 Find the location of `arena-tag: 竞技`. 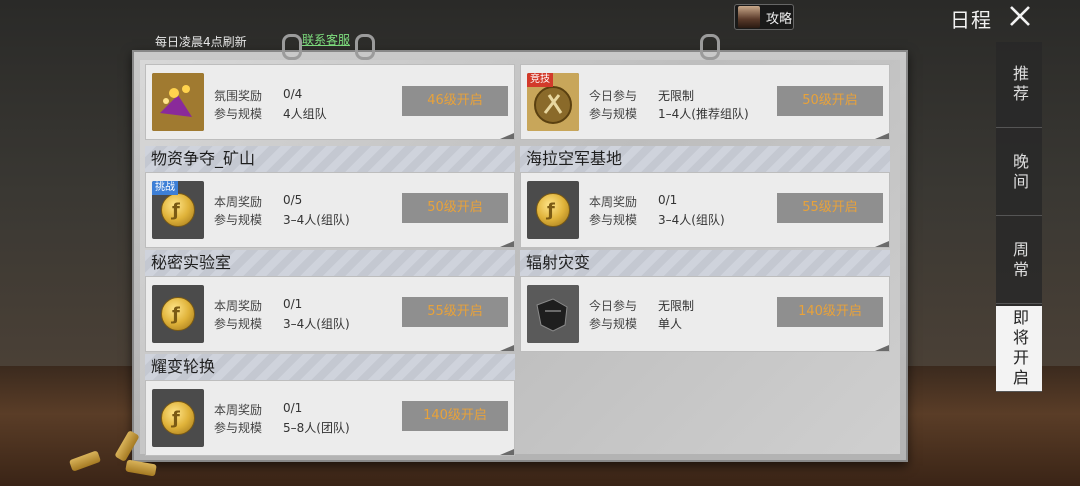

arena-tag: 竞技 is located at coordinates (540, 80).